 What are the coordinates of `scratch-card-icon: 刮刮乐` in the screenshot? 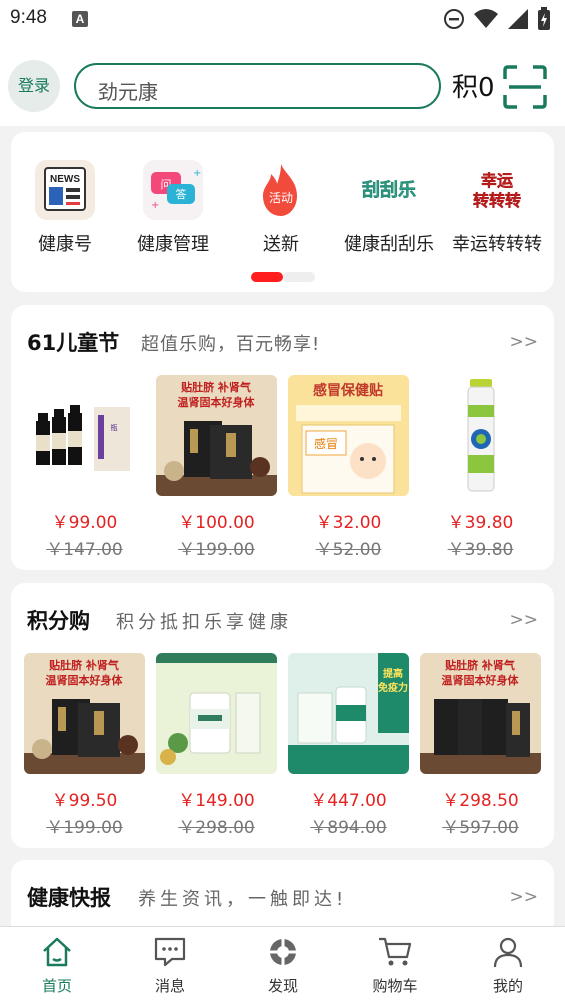 It's located at (389, 190).